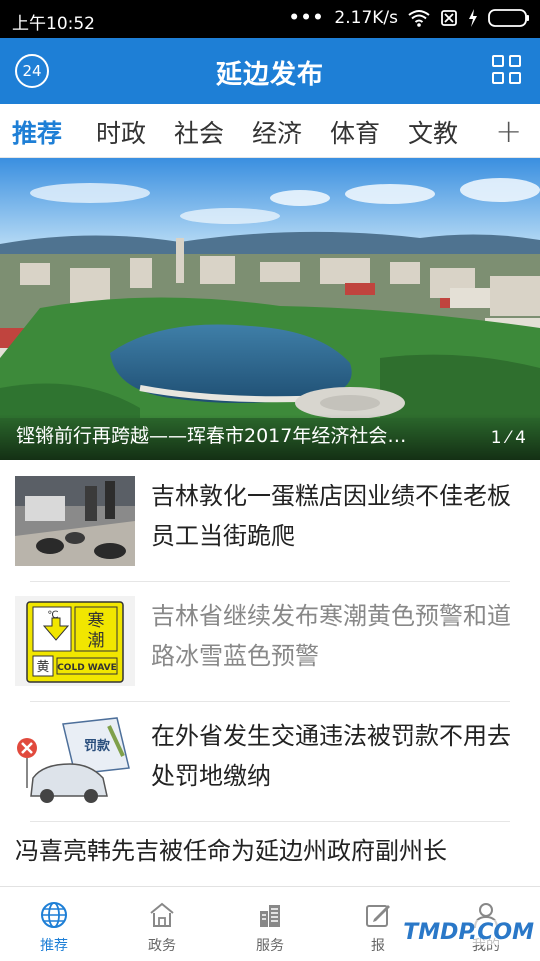 This screenshot has width=540, height=961. What do you see at coordinates (449, 18) in the screenshot?
I see `sim-off-icon` at bounding box center [449, 18].